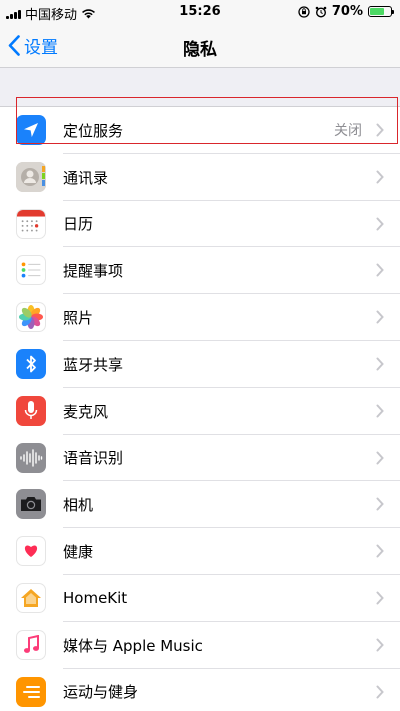 The width and height of the screenshot is (400, 711). Describe the element at coordinates (31, 644) in the screenshot. I see `music-note-icon` at that location.